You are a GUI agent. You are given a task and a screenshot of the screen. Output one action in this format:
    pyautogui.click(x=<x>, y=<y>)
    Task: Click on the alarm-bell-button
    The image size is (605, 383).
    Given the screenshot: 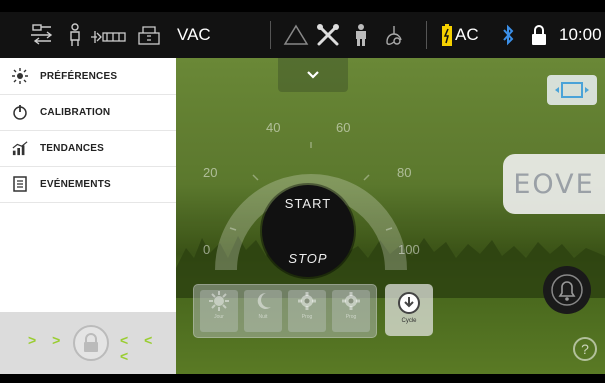 What is the action you would take?
    pyautogui.click(x=567, y=290)
    